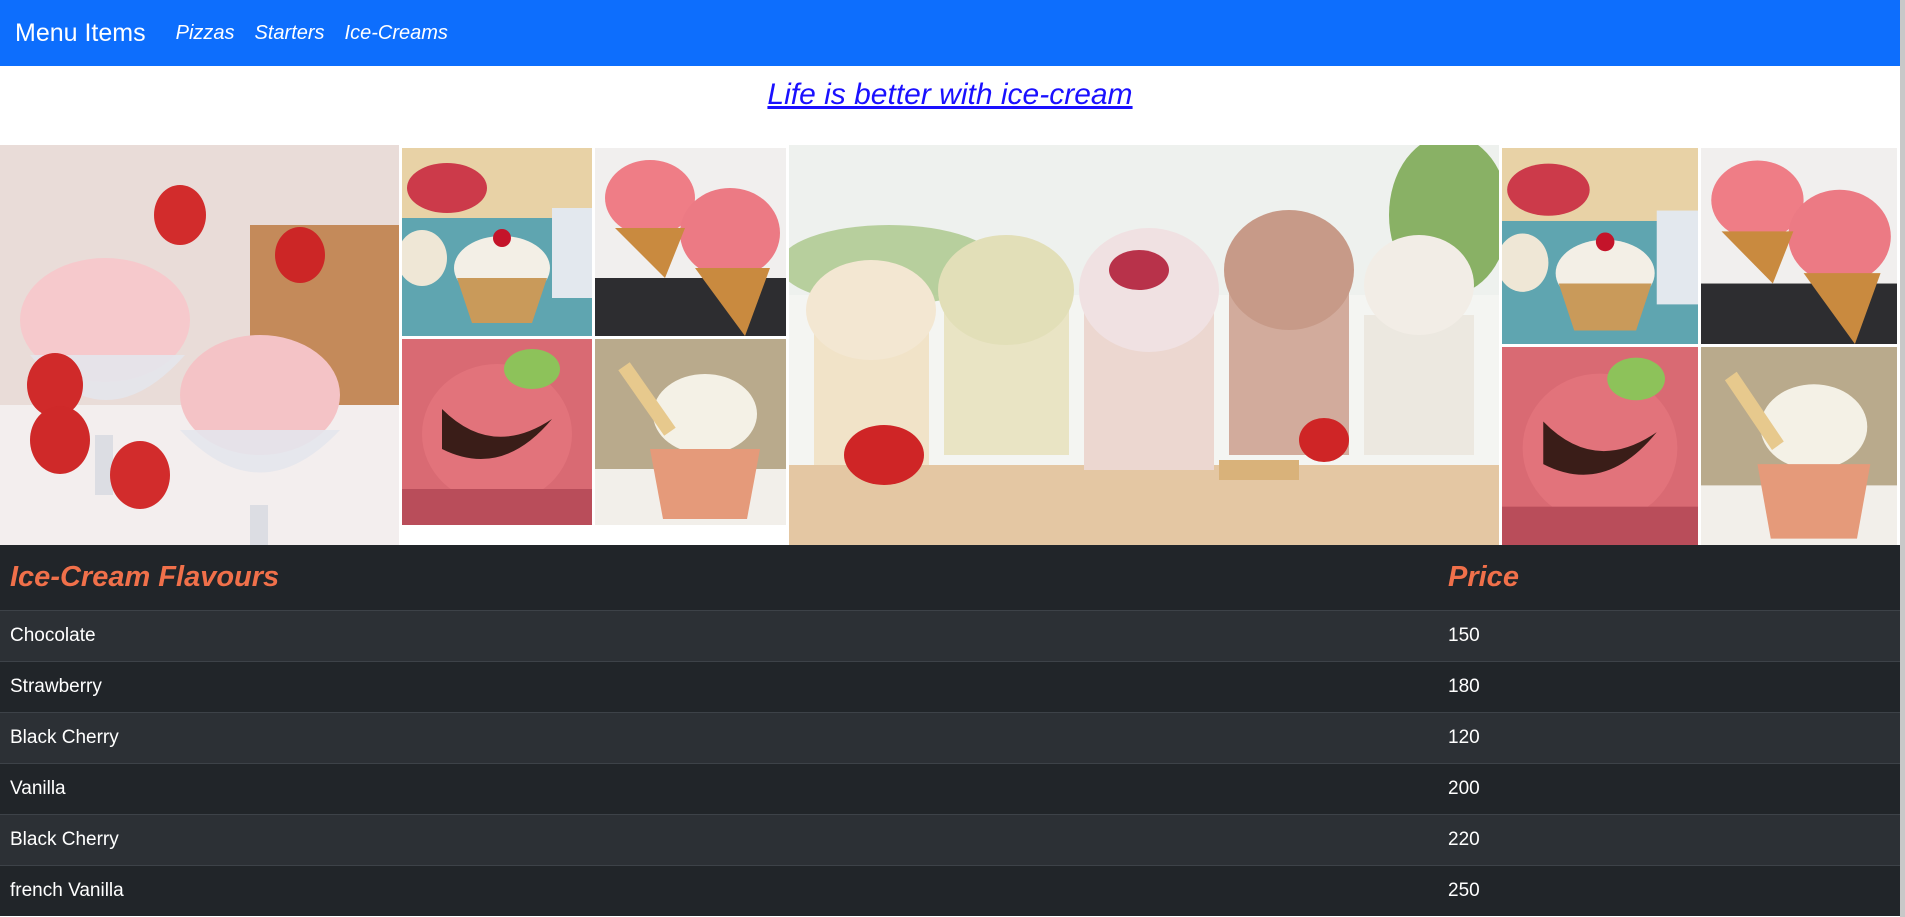 The image size is (1905, 917). Describe the element at coordinates (1799, 446) in the screenshot. I see `gallery-image-vanilla-cup-right` at that location.